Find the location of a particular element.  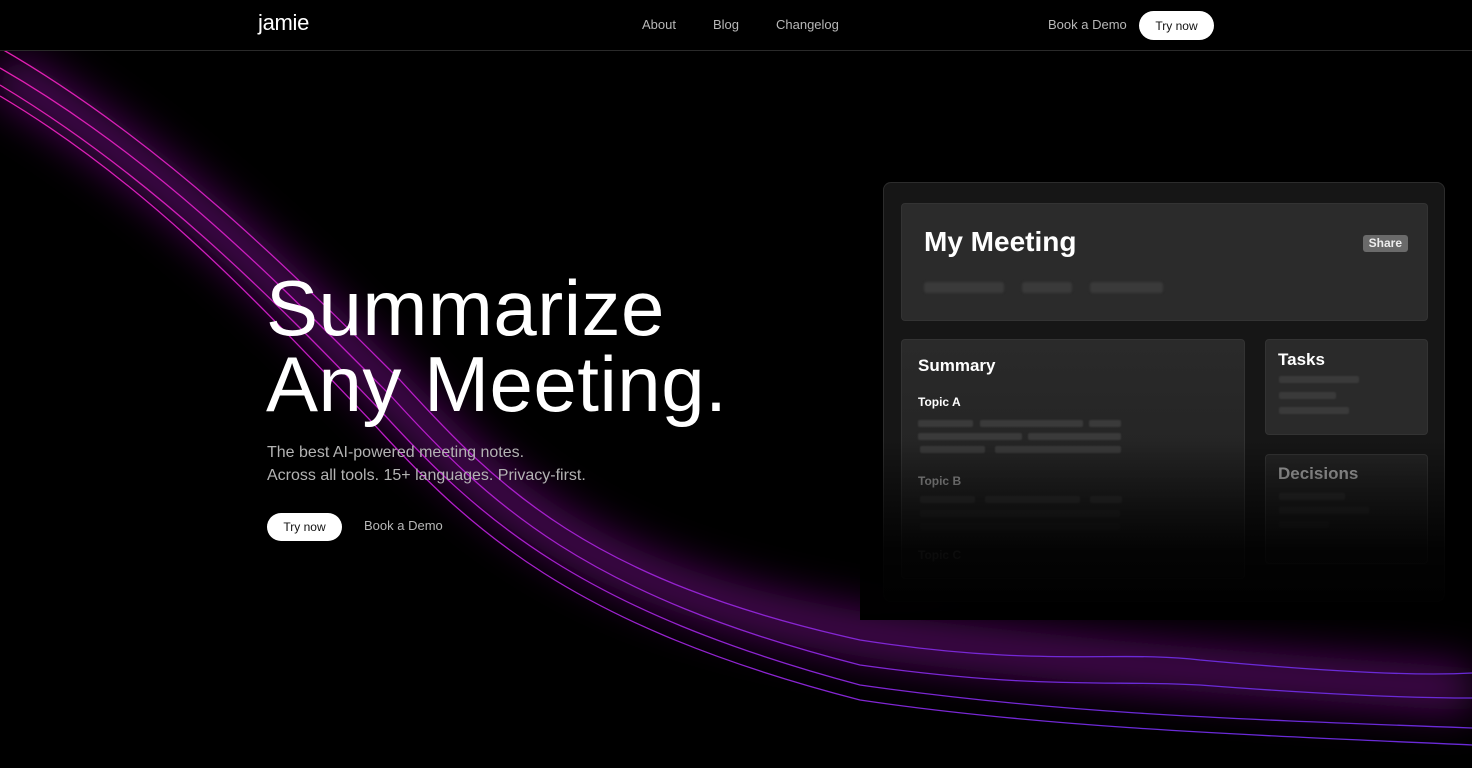

hero-title: Summarize Any Meeting. is located at coordinates (496, 346).